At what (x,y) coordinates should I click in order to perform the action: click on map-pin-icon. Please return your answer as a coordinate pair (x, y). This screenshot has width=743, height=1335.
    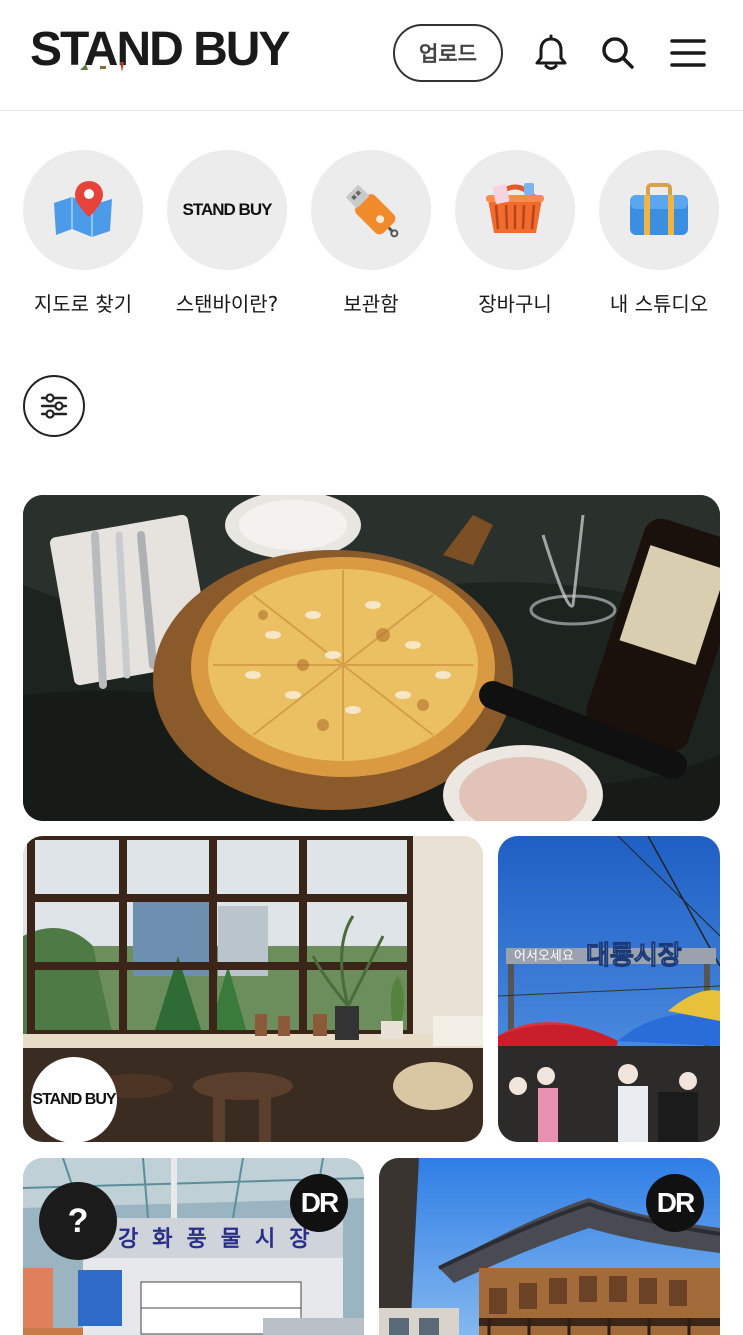
    Looking at the image, I should click on (83, 209).